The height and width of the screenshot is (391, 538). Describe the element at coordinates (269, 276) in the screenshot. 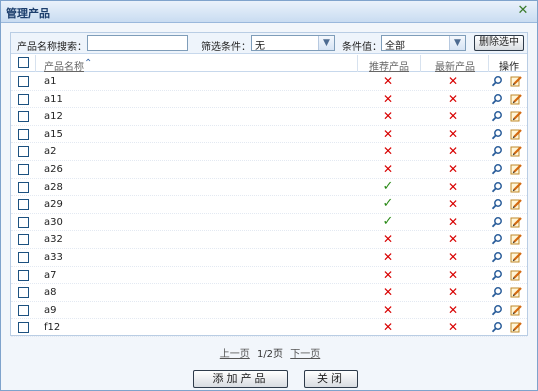

I see `table-row: a7 ✕ ✕` at that location.